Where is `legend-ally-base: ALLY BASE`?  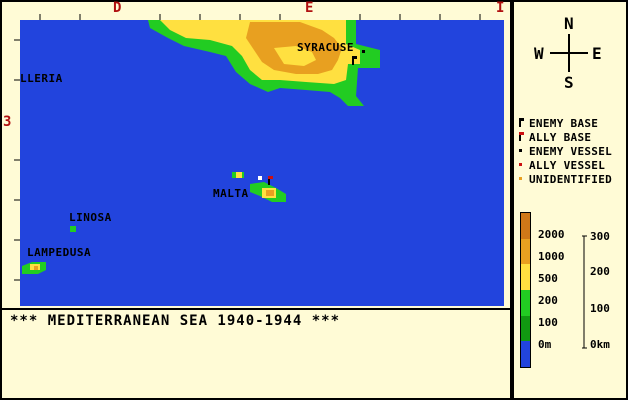
legend-ally-base: ALLY BASE is located at coordinates (555, 137).